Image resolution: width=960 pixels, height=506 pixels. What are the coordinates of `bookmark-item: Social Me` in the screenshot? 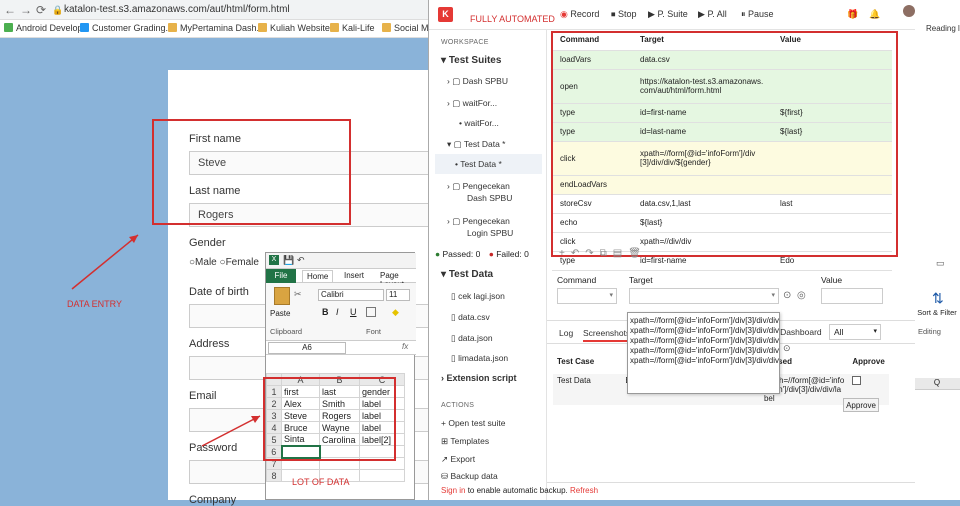 It's located at (408, 28).